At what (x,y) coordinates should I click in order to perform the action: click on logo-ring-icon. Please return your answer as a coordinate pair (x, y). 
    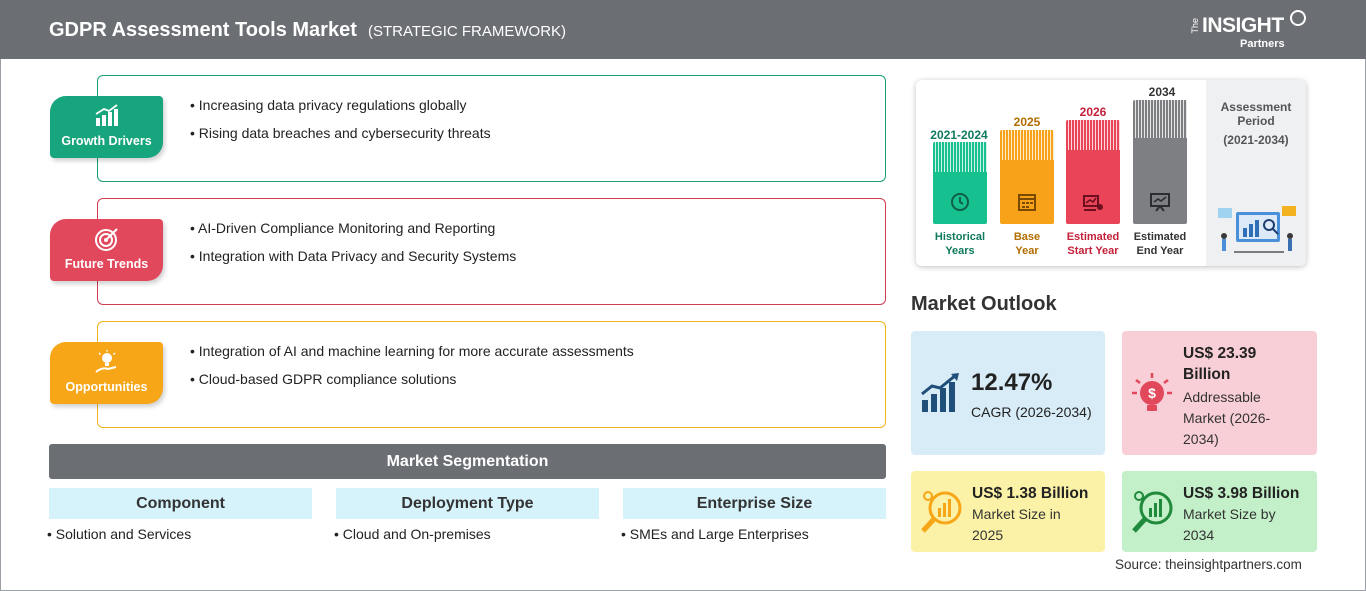
    Looking at the image, I should click on (1298, 18).